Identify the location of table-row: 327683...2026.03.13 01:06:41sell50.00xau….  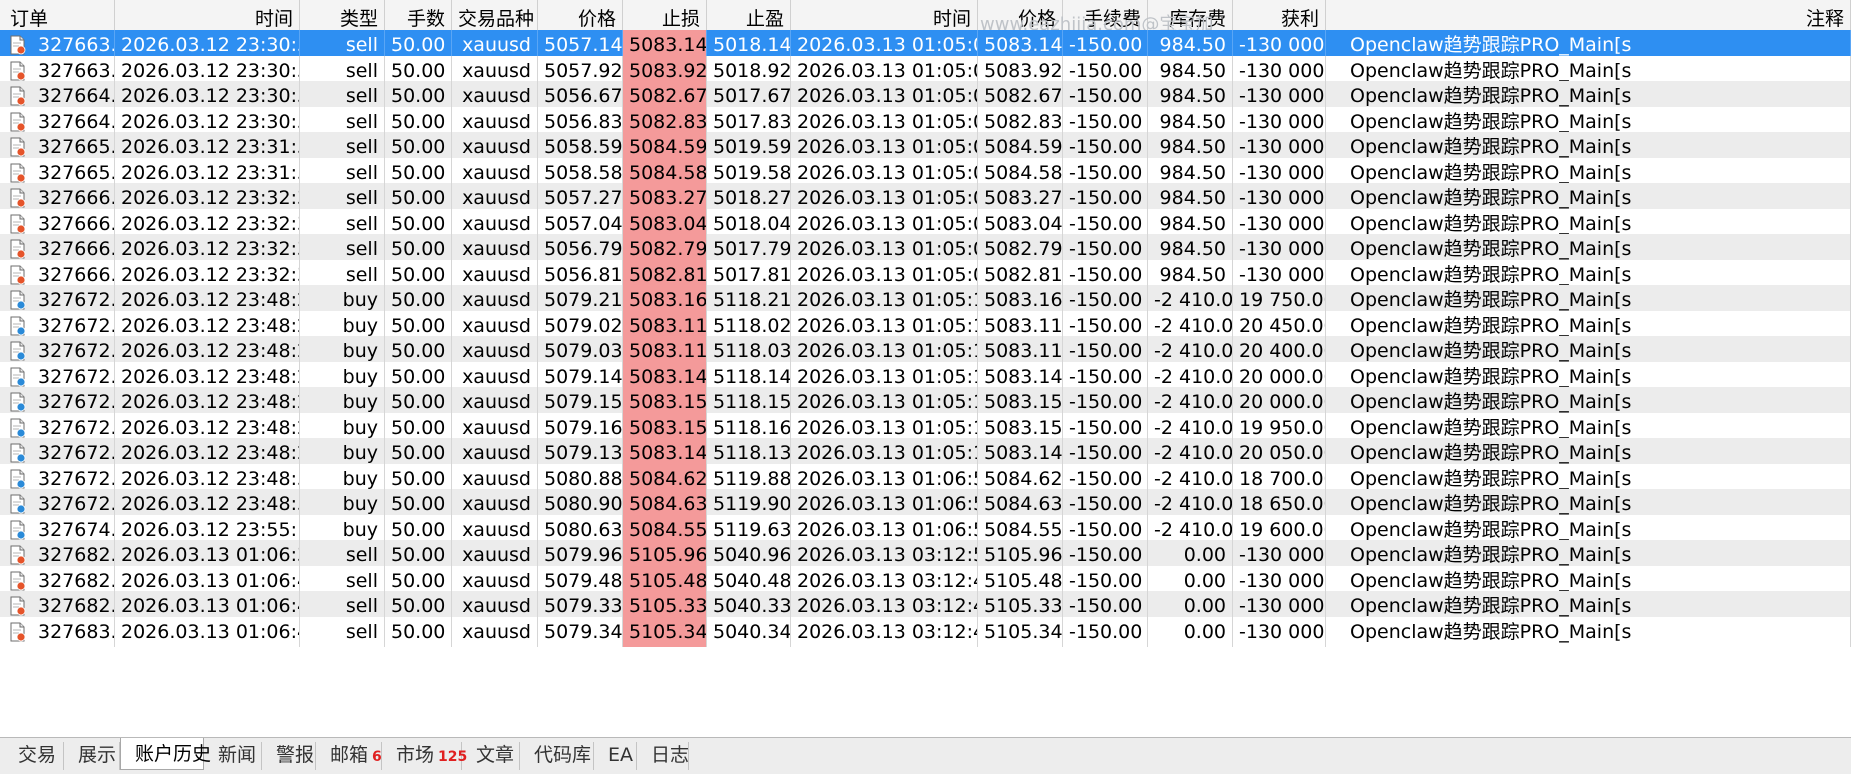
(925, 631).